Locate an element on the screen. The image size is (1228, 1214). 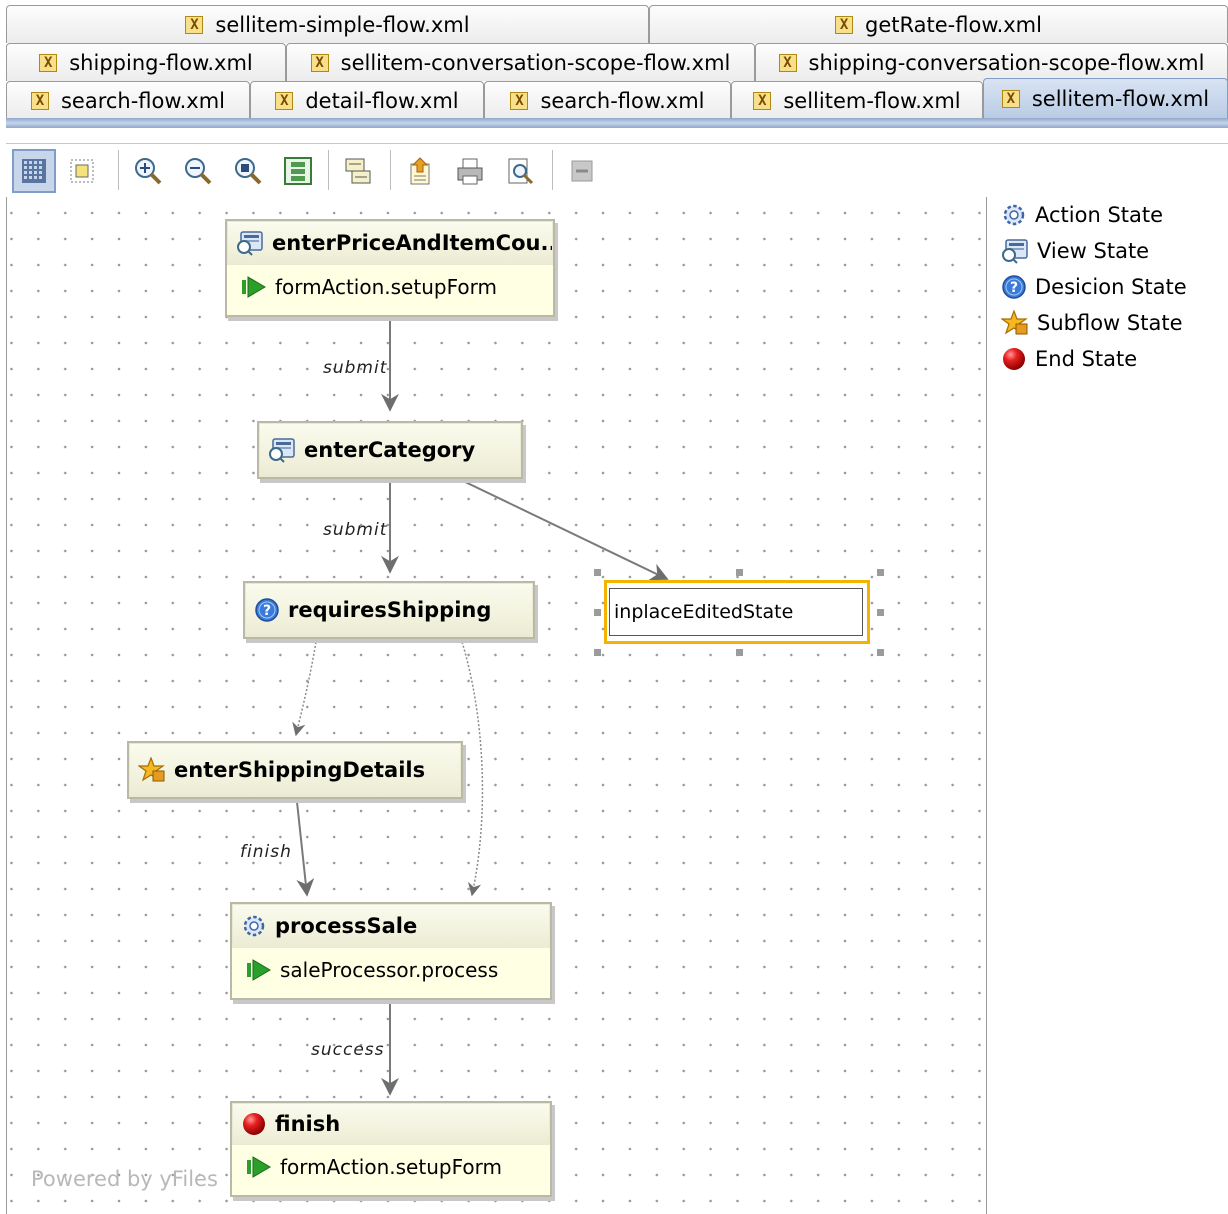
edge-finish is located at coordinates (305, 849).